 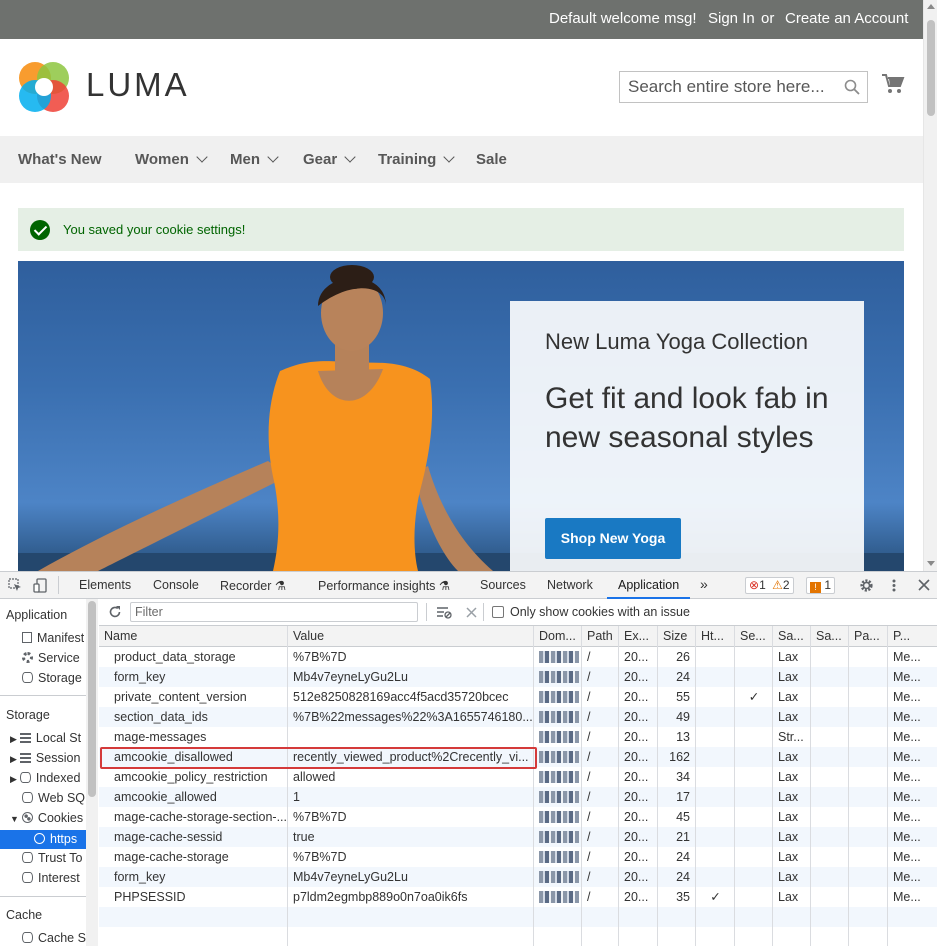 What do you see at coordinates (193, 636) in the screenshot?
I see `column-header-name: Name` at bounding box center [193, 636].